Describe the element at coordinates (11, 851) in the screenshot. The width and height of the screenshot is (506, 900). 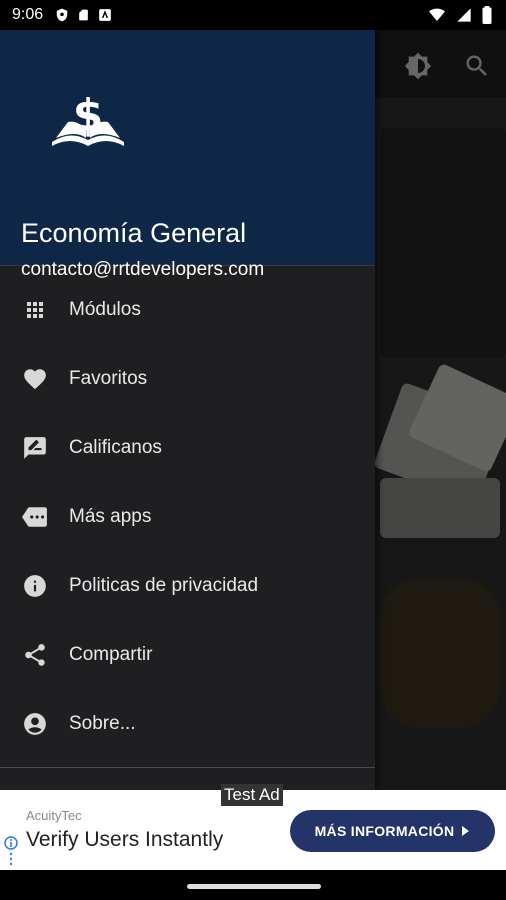
I see `ad-info-icon` at that location.